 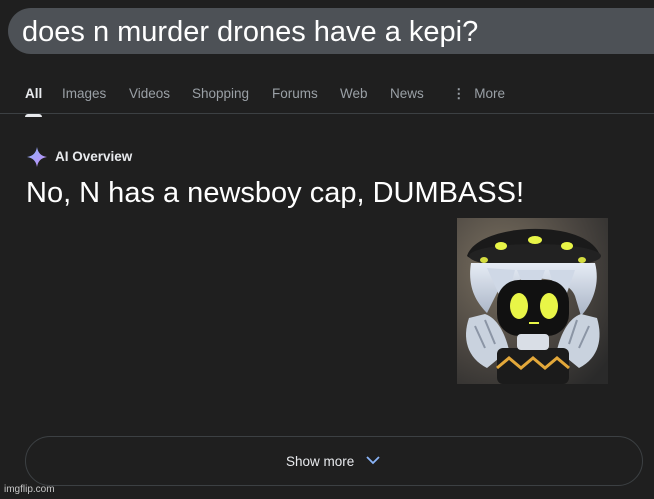 I want to click on search-bar: does n murder drones have a kepi?, so click(x=331, y=31).